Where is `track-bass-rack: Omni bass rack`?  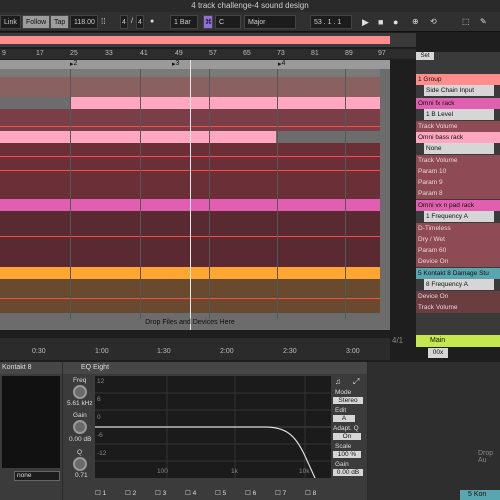 track-bass-rack: Omni bass rack is located at coordinates (458, 137).